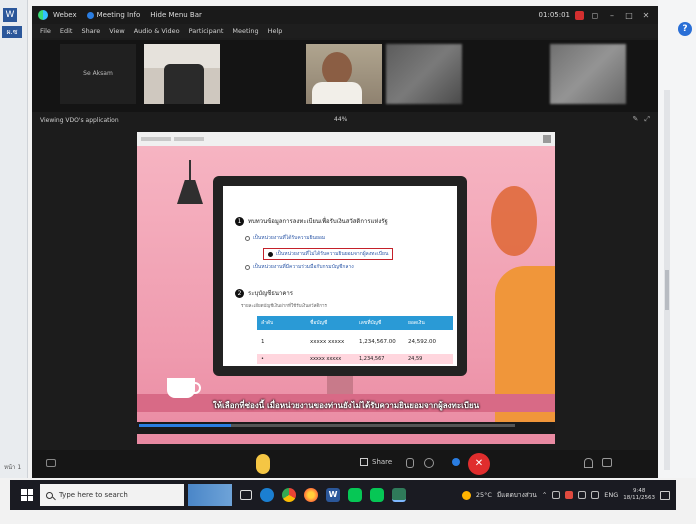 The image size is (696, 524). What do you see at coordinates (456, 462) in the screenshot?
I see `more-options-icon` at bounding box center [456, 462].